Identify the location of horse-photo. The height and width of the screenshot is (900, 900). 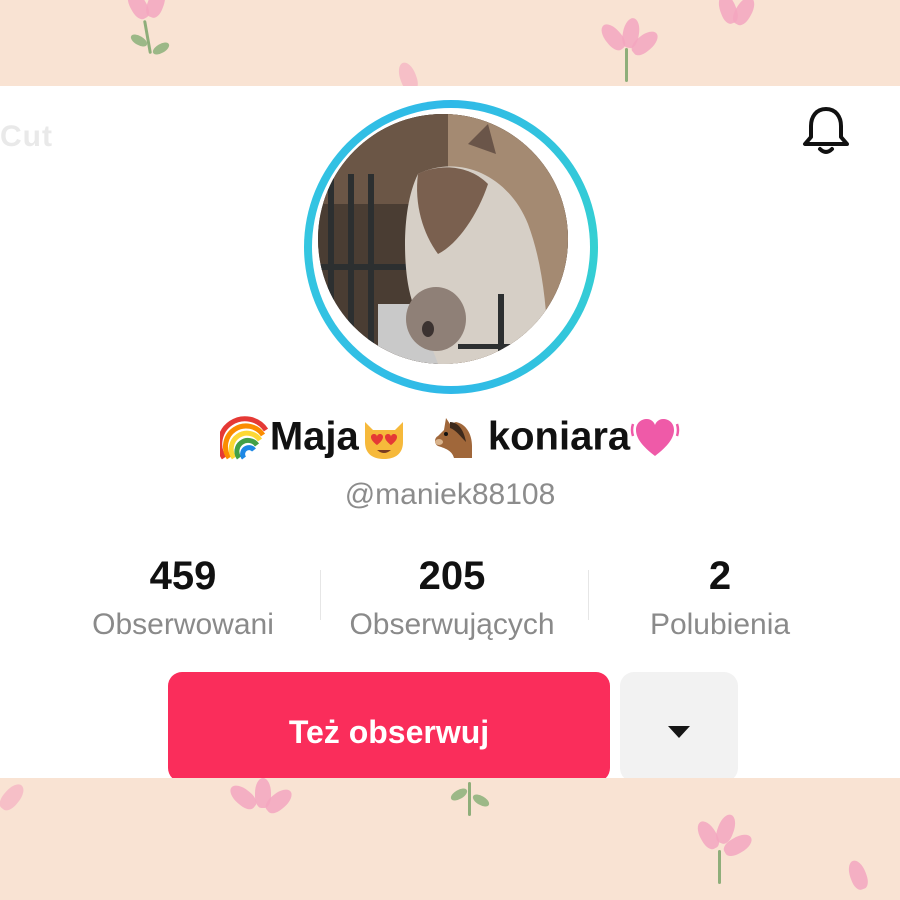
(443, 239).